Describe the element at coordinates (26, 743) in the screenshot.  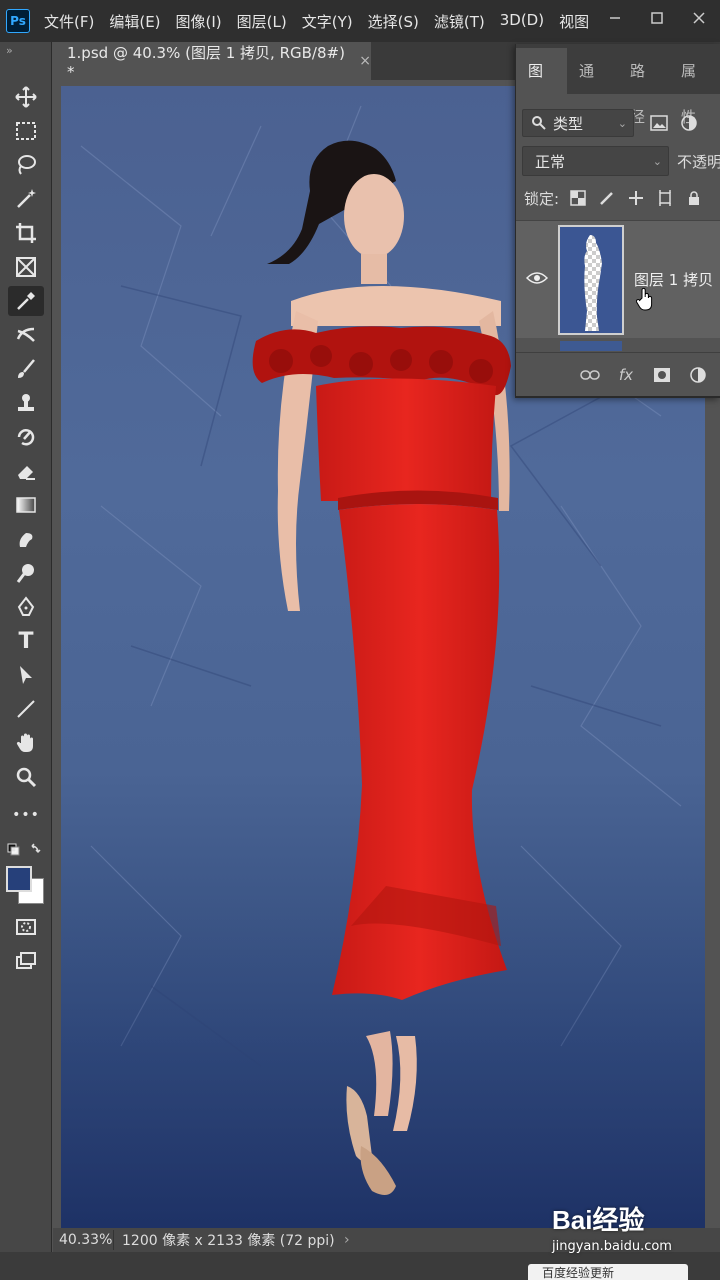
I see `hand-icon` at that location.